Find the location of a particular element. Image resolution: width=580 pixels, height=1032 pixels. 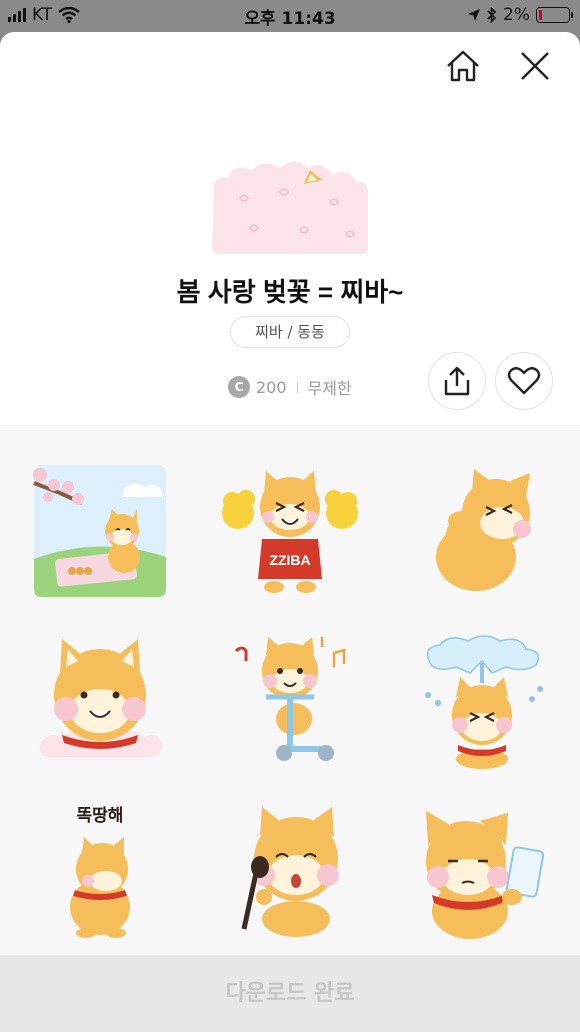

close-icon is located at coordinates (535, 66).